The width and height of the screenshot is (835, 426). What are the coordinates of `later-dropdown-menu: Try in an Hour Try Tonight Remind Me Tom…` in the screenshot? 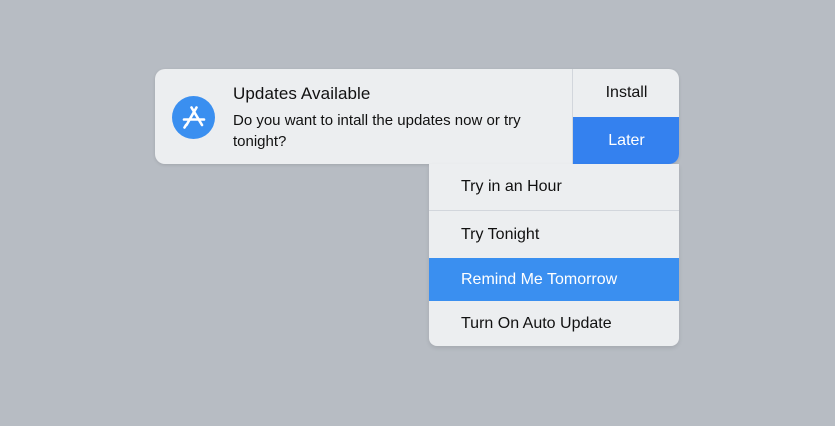 It's located at (554, 255).